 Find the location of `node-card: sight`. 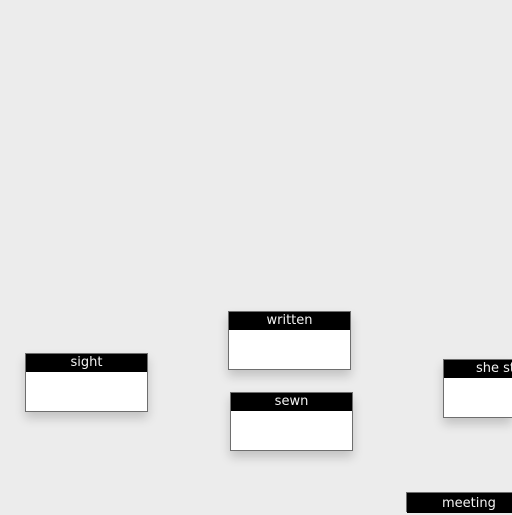

node-card: sight is located at coordinates (86, 382).